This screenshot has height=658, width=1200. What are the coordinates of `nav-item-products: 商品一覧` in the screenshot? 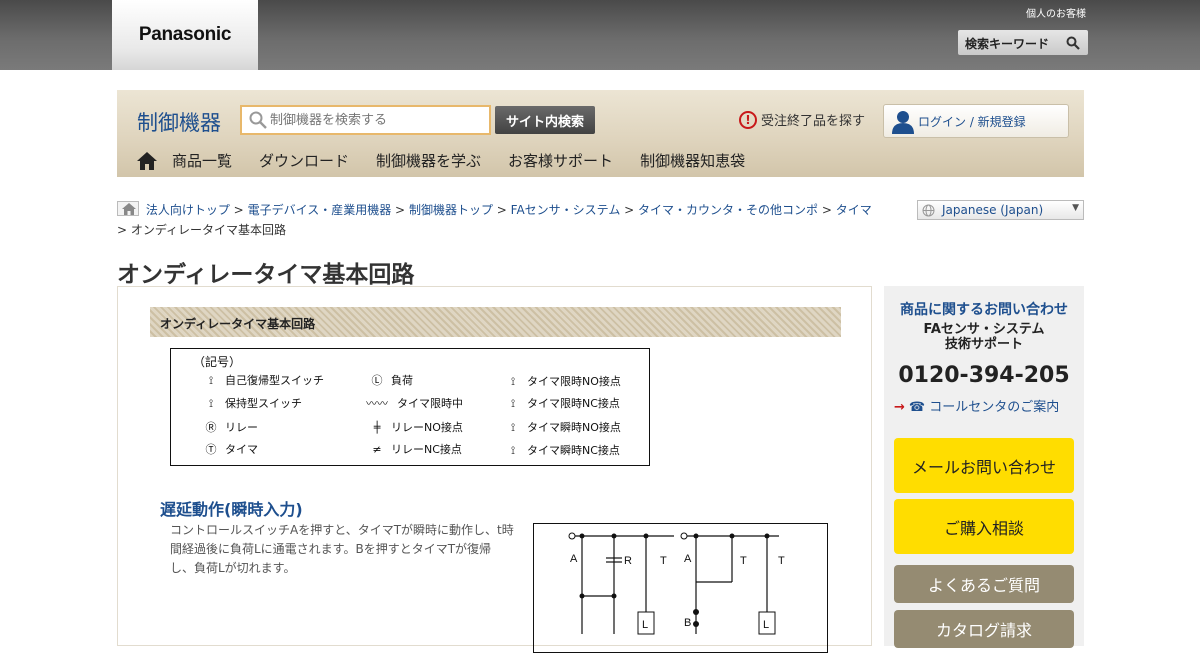 It's located at (202, 160).